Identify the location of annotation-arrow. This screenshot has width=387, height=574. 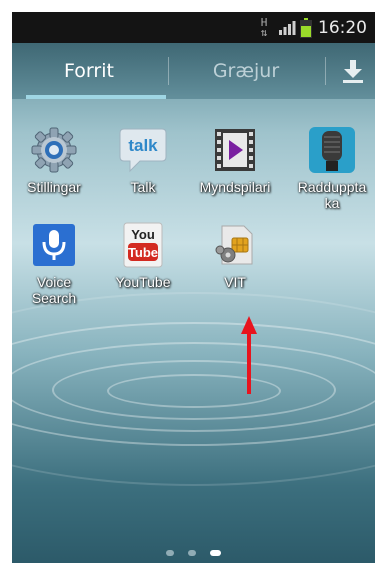
(249, 355).